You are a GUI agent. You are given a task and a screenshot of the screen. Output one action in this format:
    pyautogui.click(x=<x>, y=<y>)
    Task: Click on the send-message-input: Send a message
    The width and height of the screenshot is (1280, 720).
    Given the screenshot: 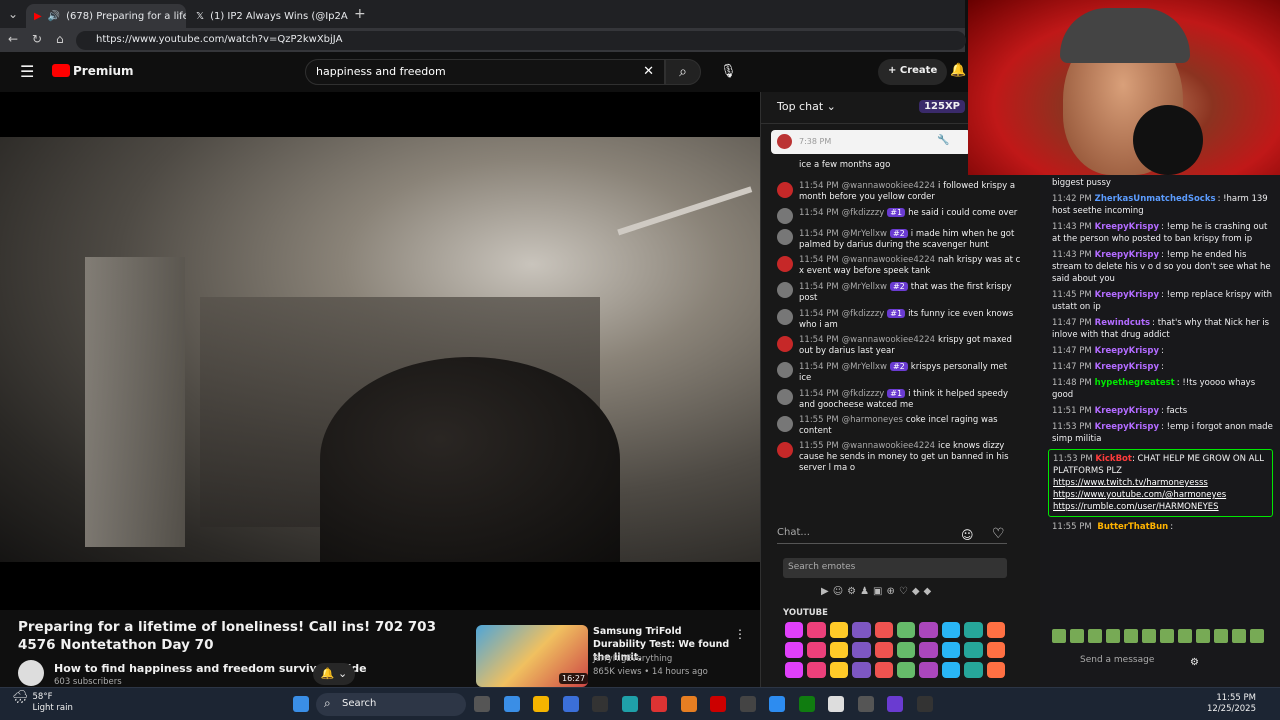 What is the action you would take?
    pyautogui.click(x=1117, y=660)
    